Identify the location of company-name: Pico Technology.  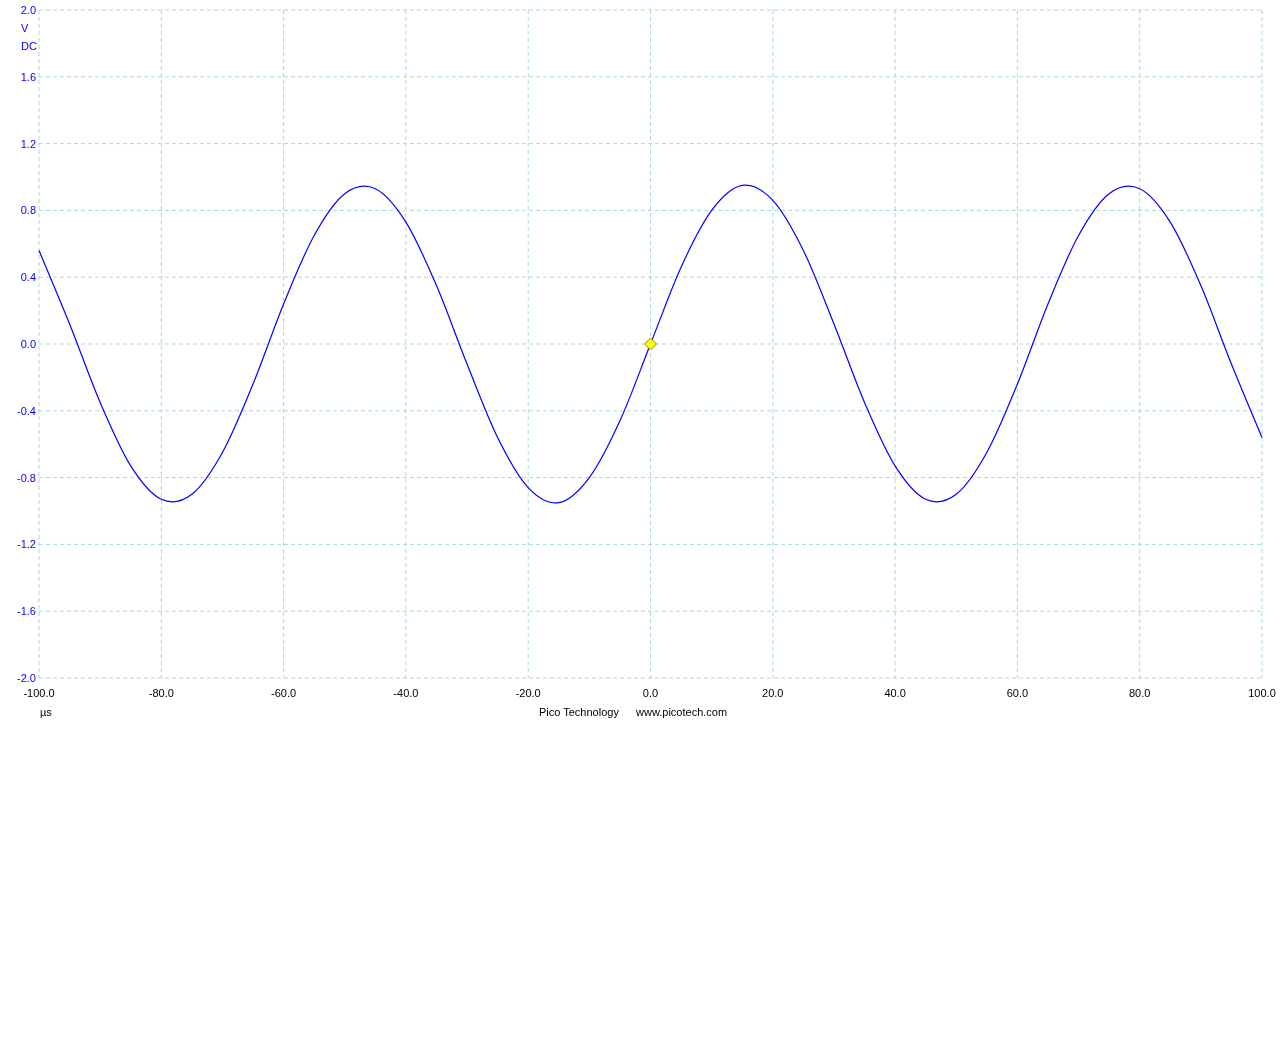
(579, 712).